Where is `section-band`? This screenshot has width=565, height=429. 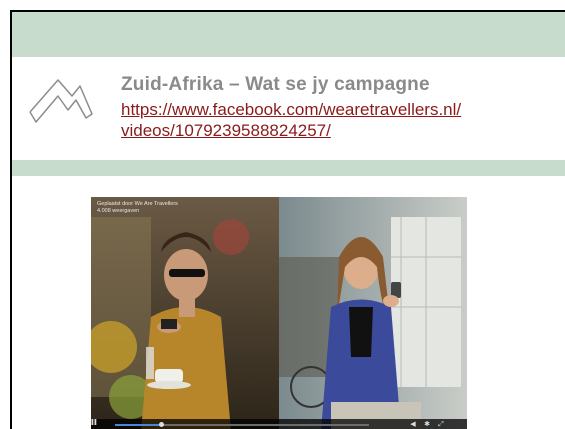
section-band is located at coordinates (288, 168).